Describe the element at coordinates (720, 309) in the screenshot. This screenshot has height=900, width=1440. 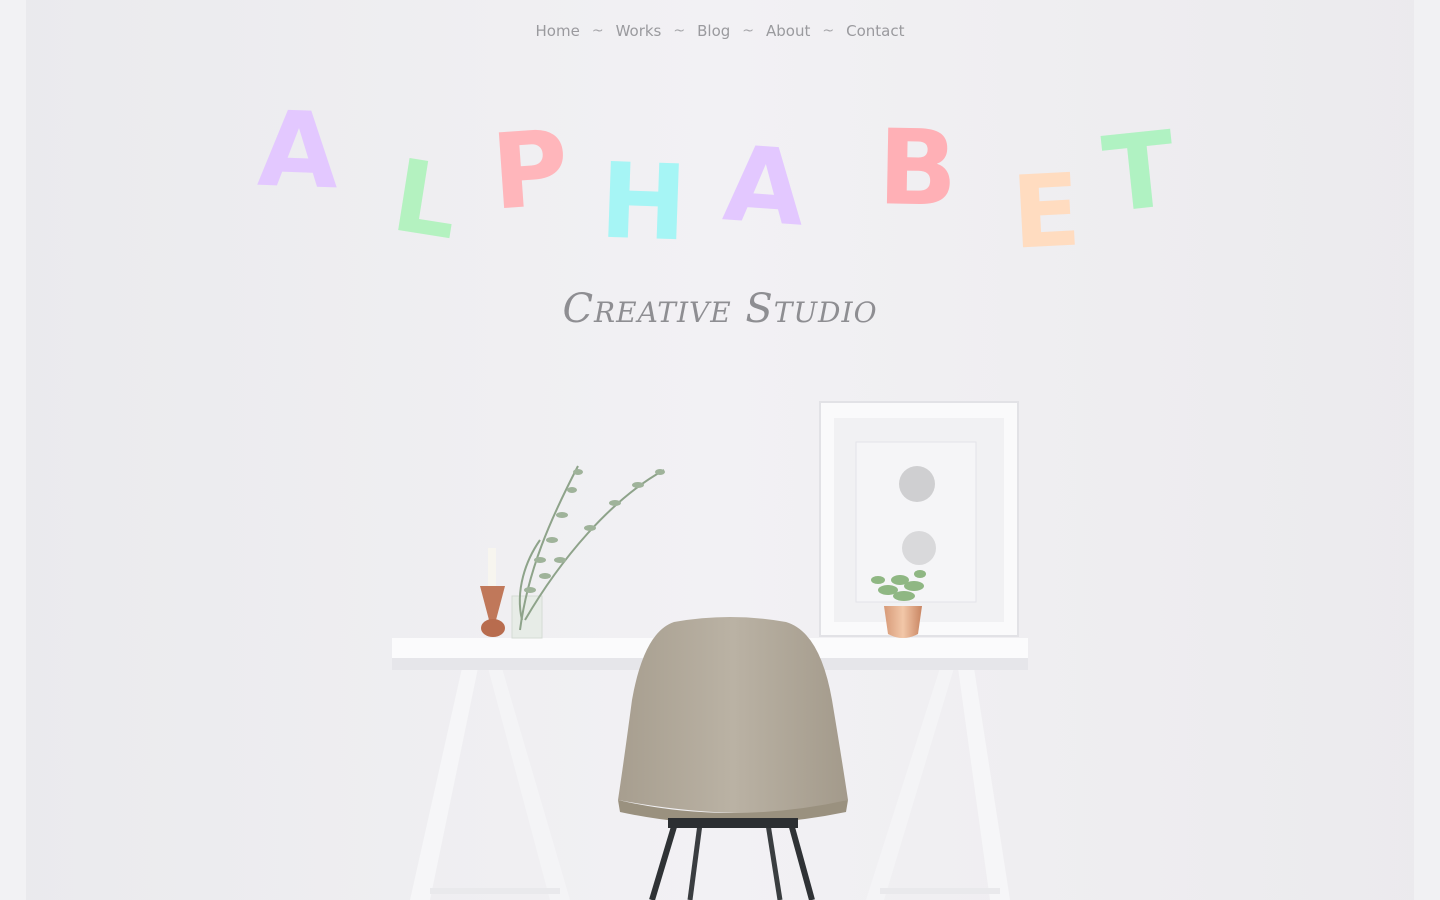
I see `tagline: Creative Studio` at that location.